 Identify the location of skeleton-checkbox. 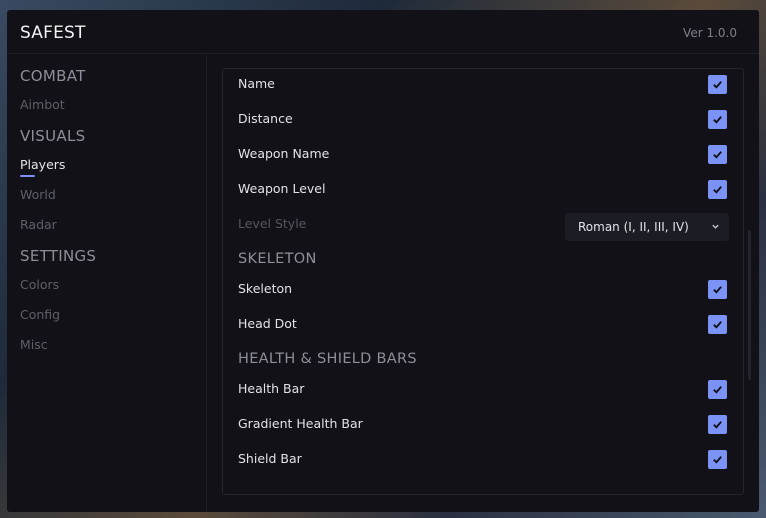
(717, 289).